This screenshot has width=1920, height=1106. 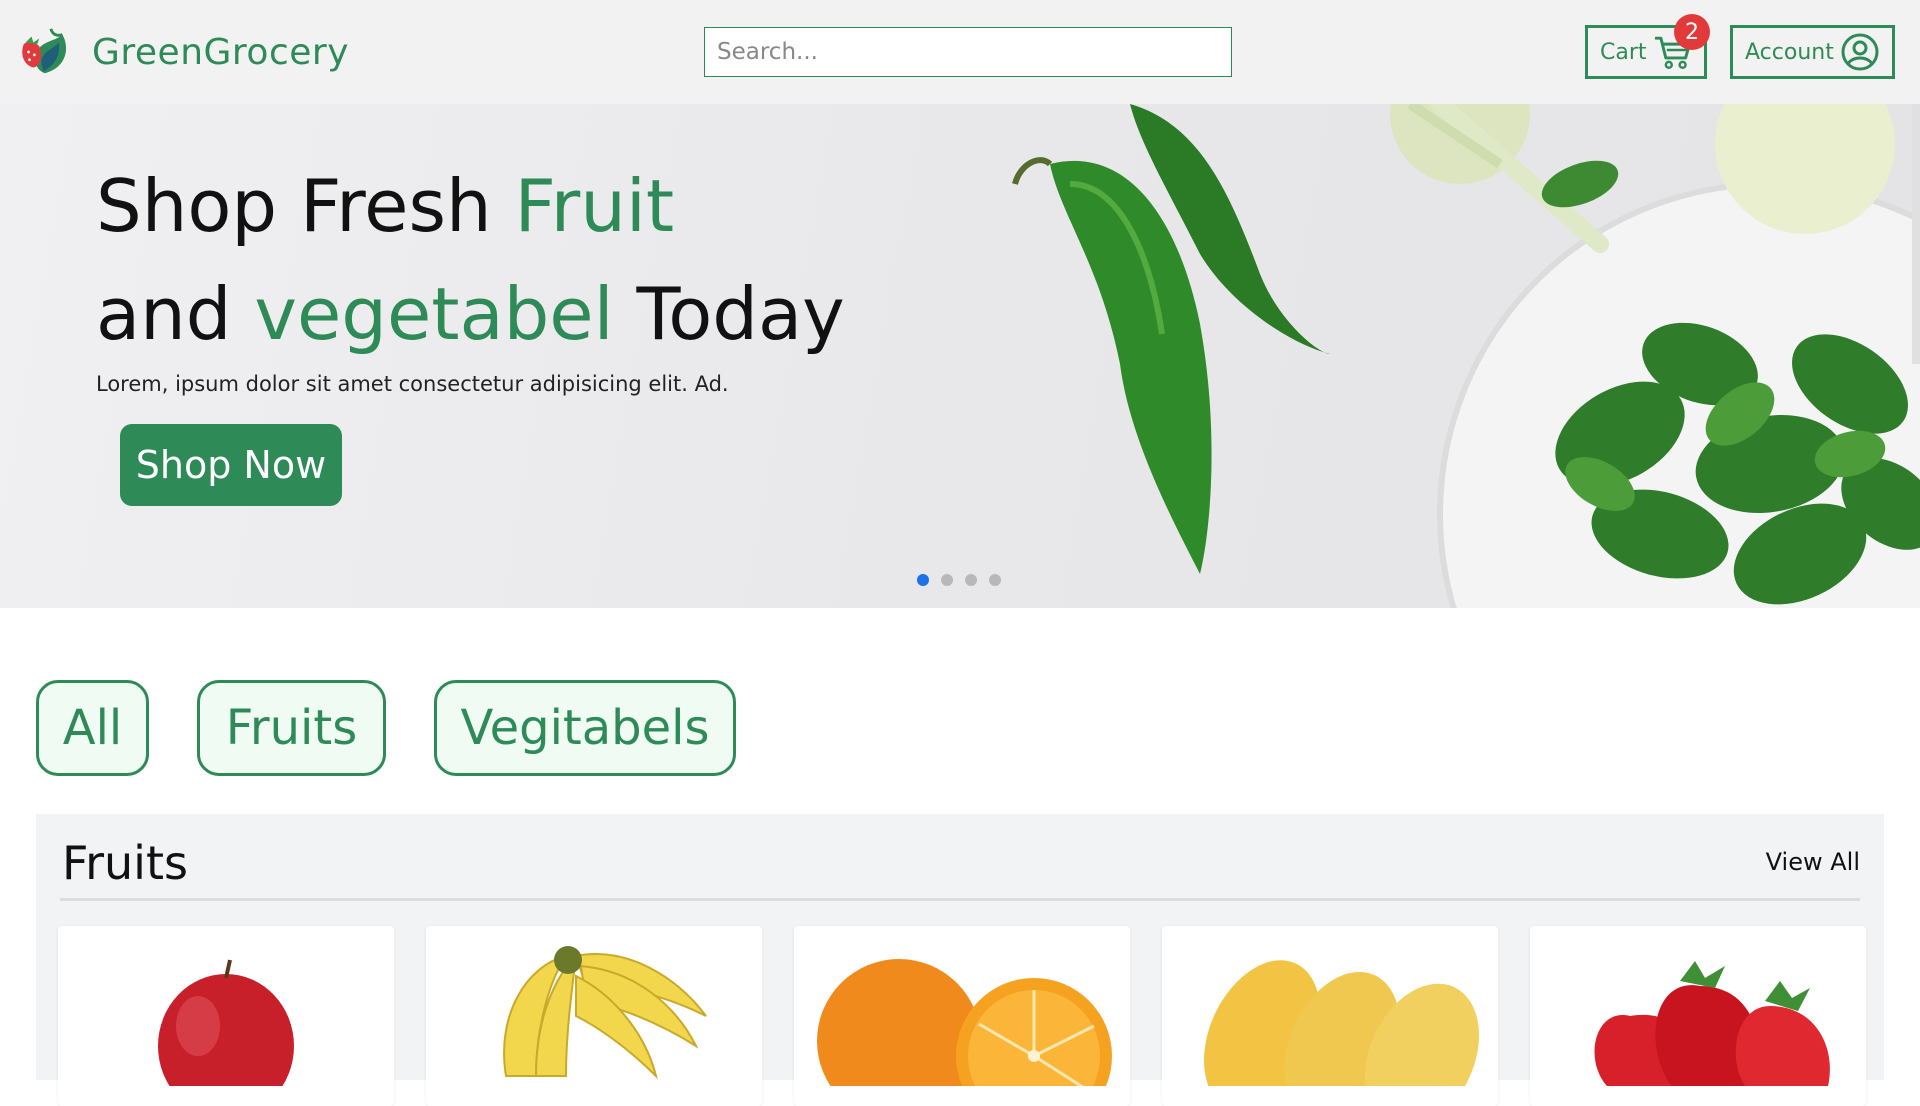 I want to click on hero-headline-accent: vegetabel, so click(x=434, y=314).